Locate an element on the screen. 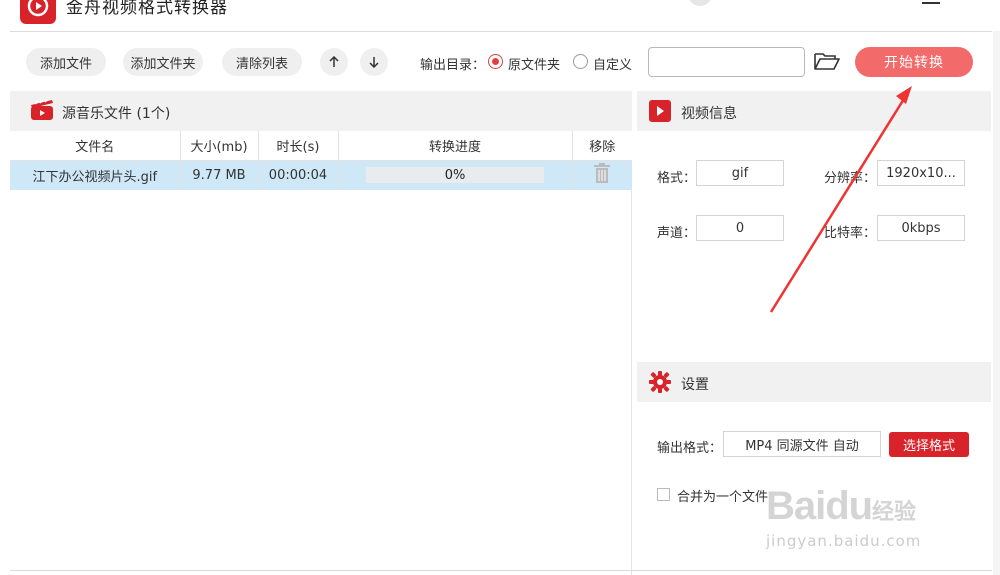  column-header: 转换进度 is located at coordinates (455, 146).